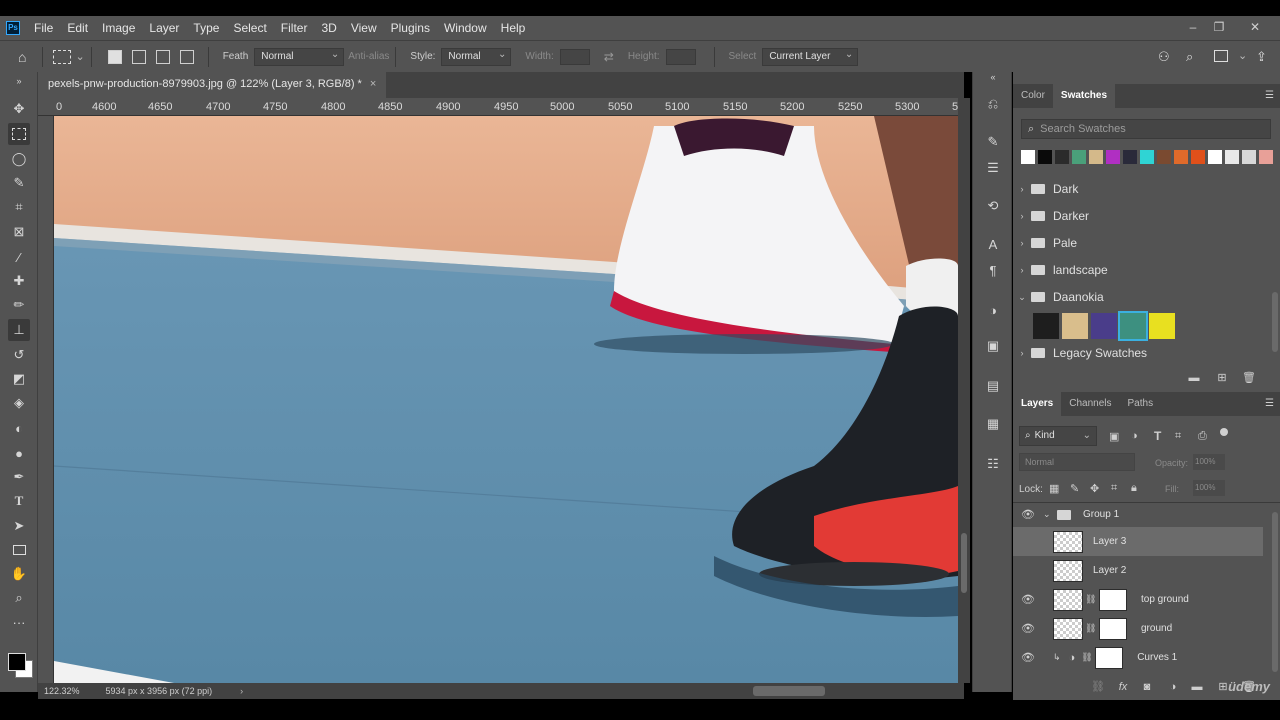 The height and width of the screenshot is (720, 1280). I want to click on close-window-icon: ✕, so click(1255, 27).